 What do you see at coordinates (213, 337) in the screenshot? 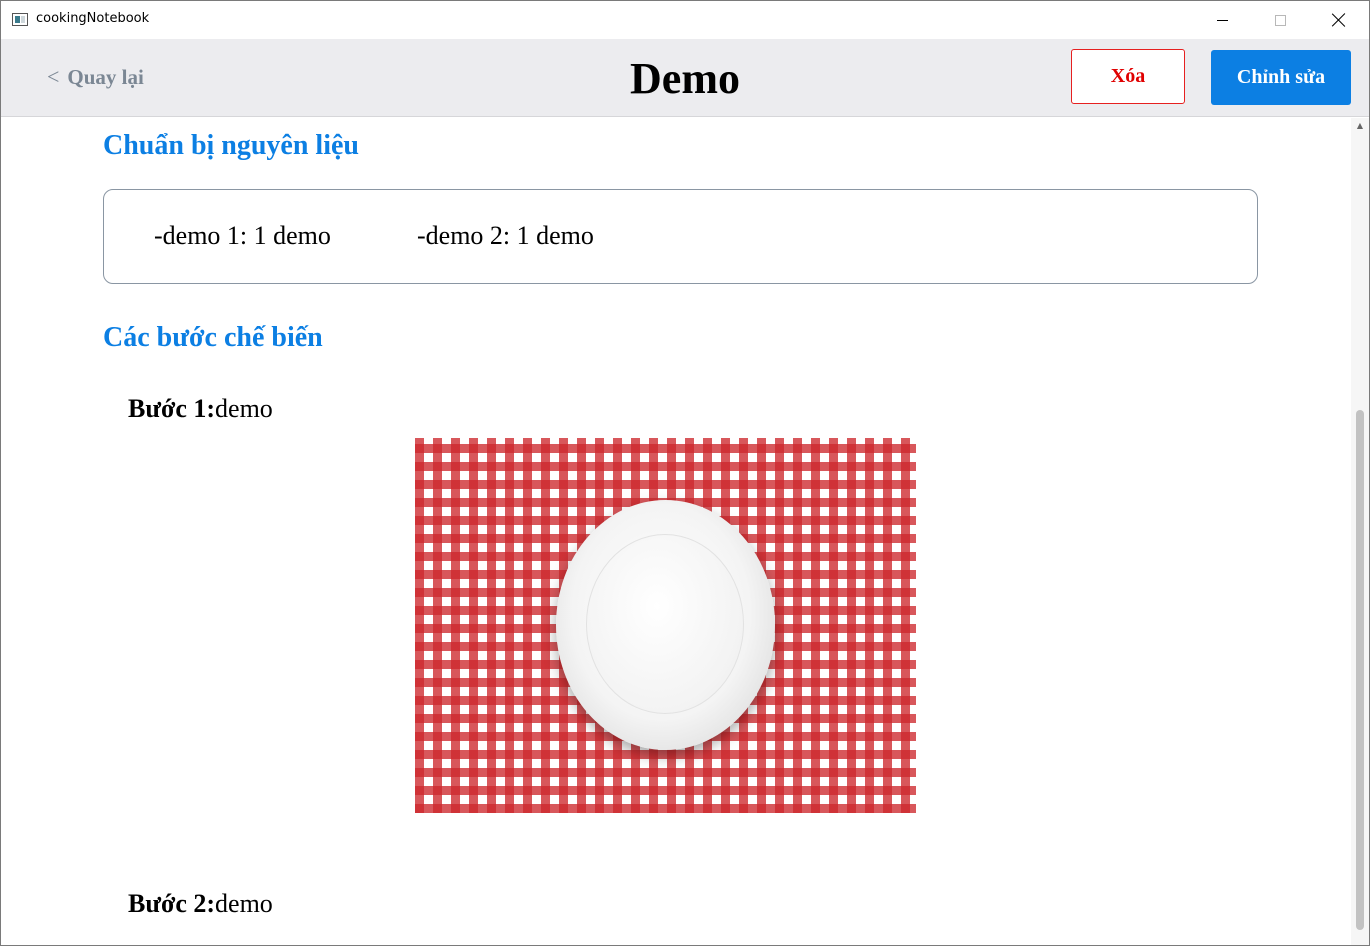
I see `steps-heading: Các bước chế biến` at bounding box center [213, 337].